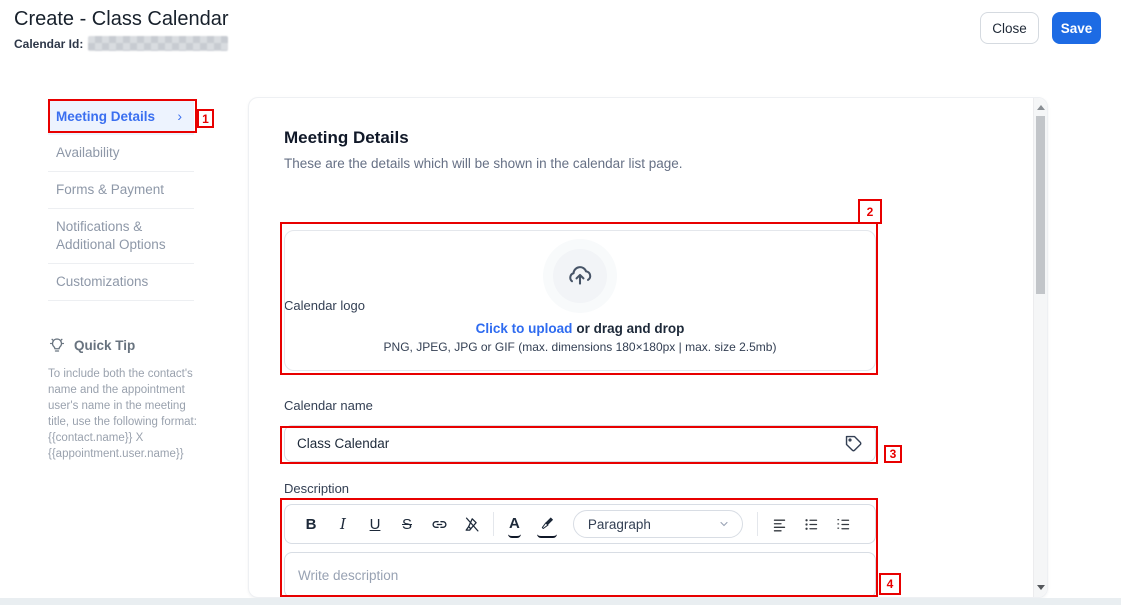 This screenshot has width=1121, height=605. I want to click on tag-icon, so click(853, 443).